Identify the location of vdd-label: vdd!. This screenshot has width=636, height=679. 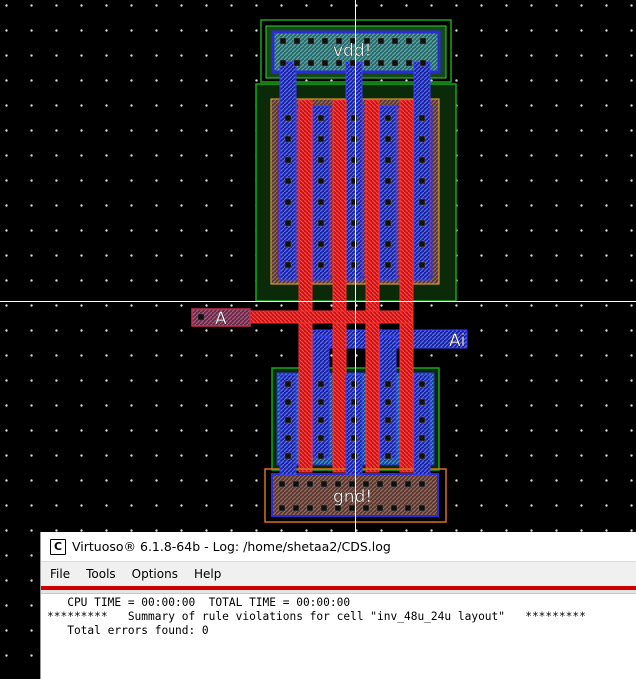
(352, 51).